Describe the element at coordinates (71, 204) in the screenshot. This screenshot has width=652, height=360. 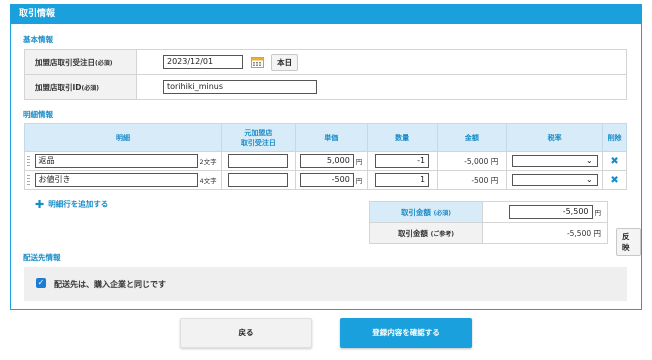
I see `add-row-link: ✚ 明細行を追加する` at that location.